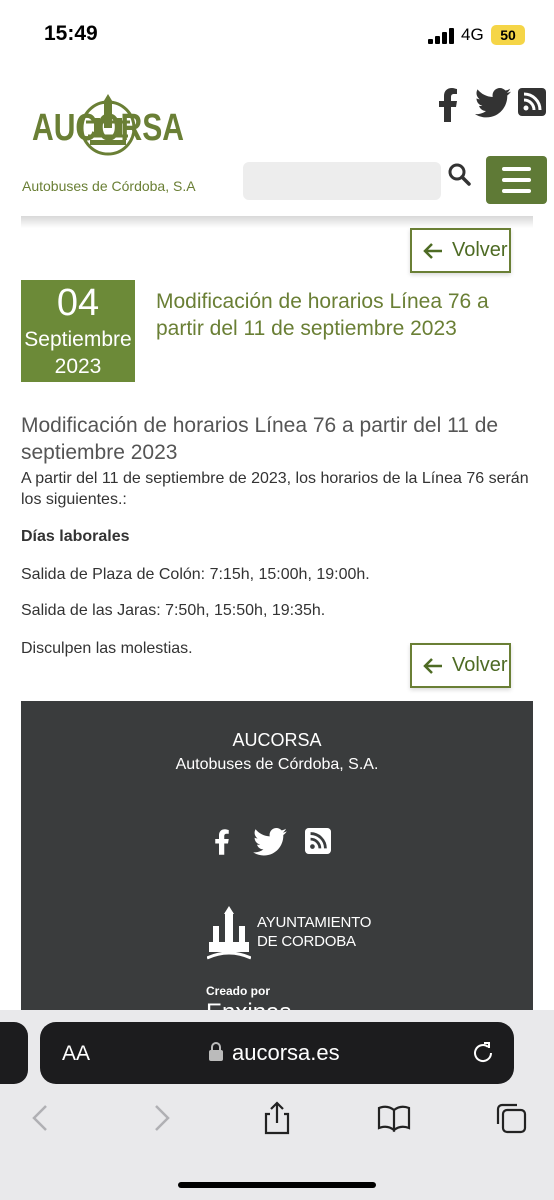  I want to click on footer-name: AUCORSA, so click(277, 740).